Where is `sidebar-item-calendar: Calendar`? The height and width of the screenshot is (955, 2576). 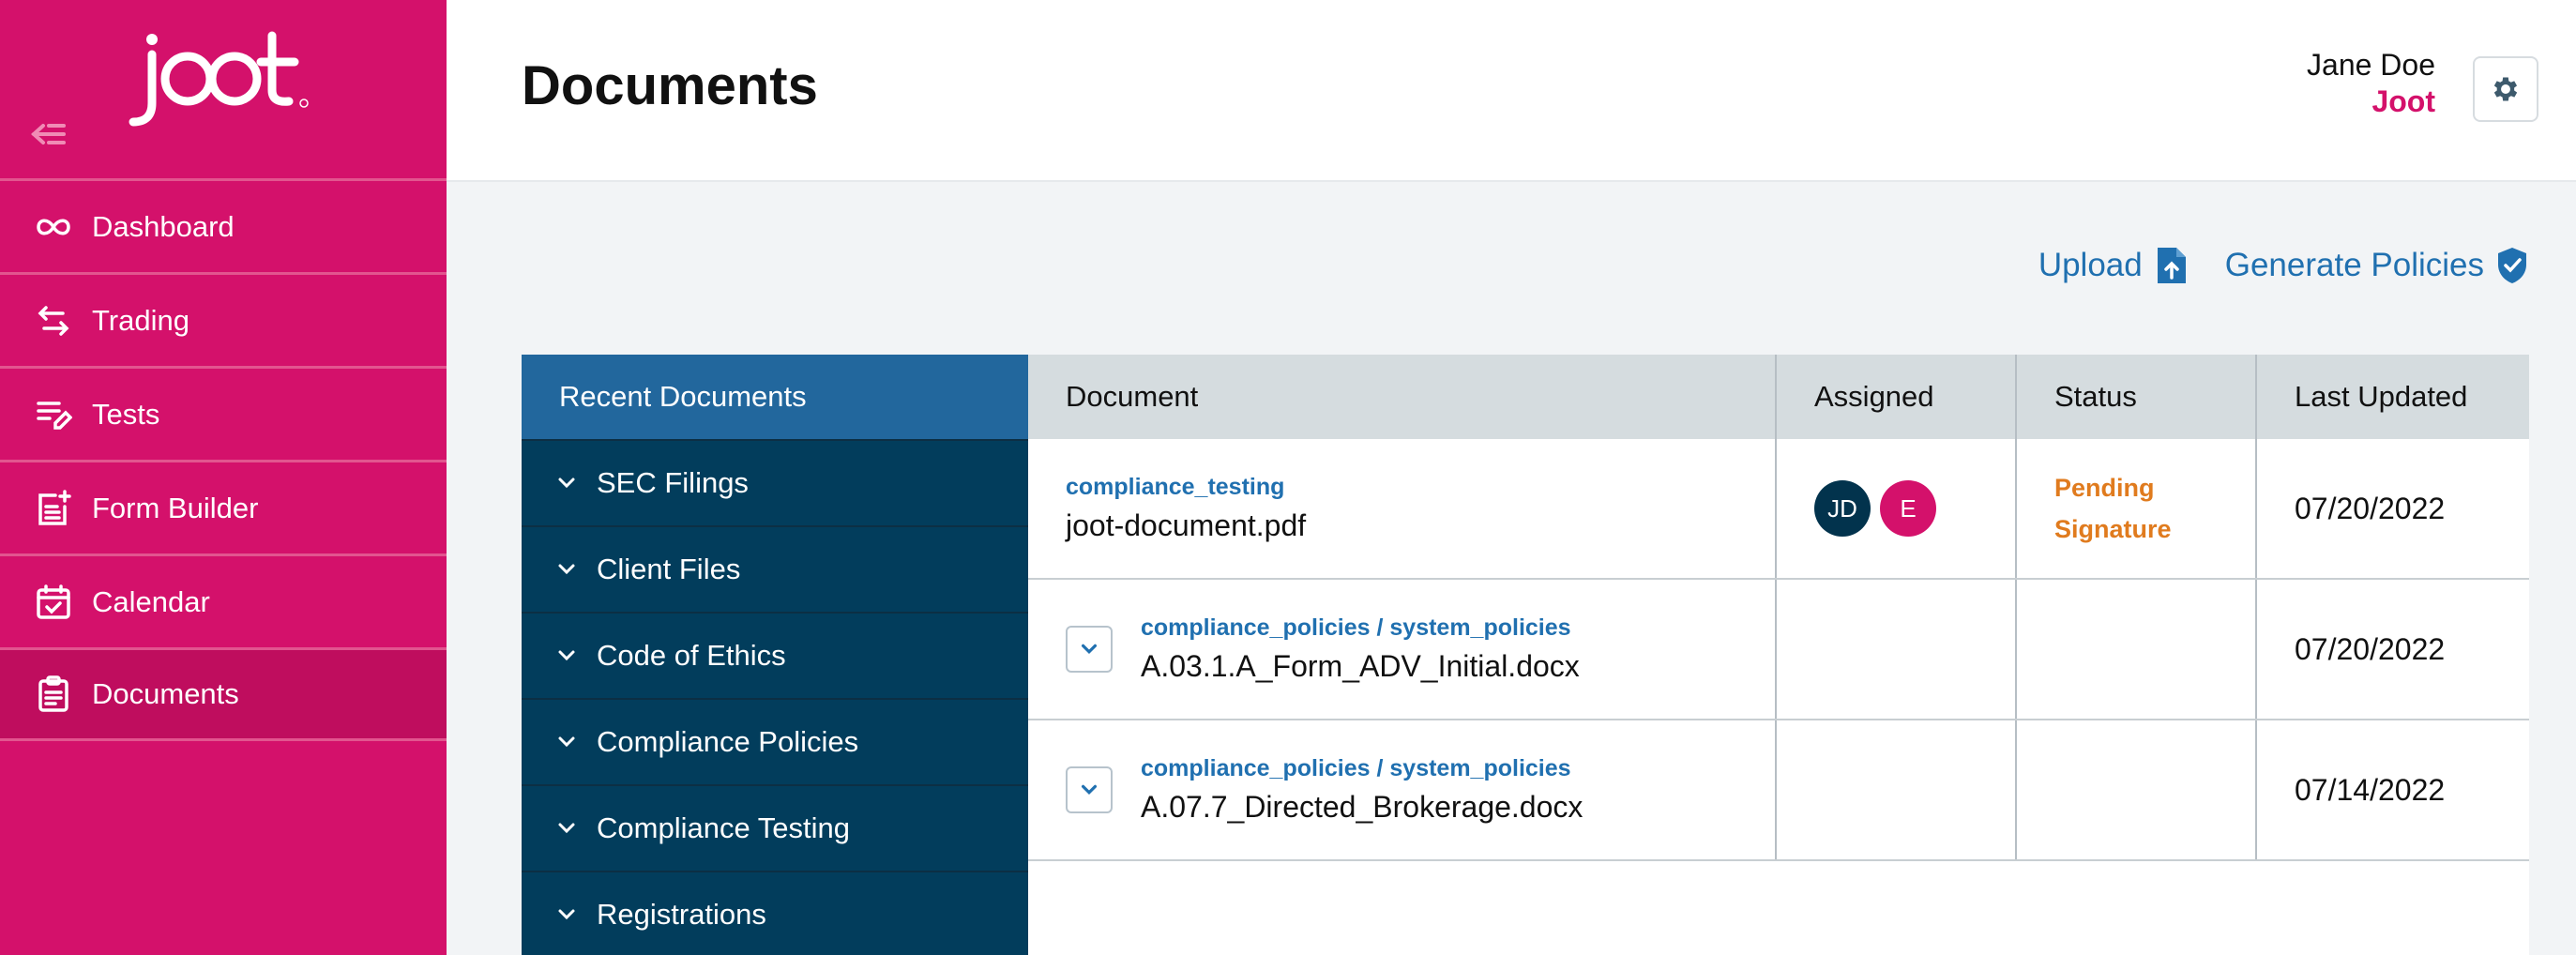
sidebar-item-calendar: Calendar is located at coordinates (223, 600).